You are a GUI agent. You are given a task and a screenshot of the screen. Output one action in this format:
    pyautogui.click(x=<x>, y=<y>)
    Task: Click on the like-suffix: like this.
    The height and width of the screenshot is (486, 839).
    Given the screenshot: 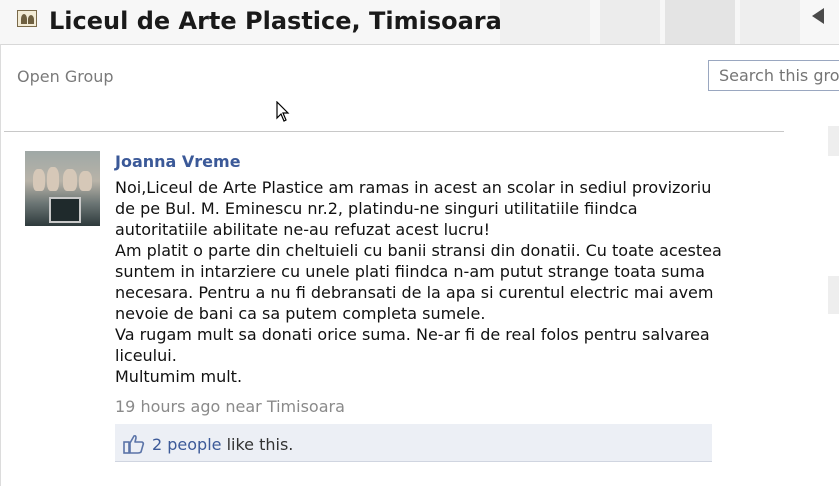 What is the action you would take?
    pyautogui.click(x=260, y=444)
    